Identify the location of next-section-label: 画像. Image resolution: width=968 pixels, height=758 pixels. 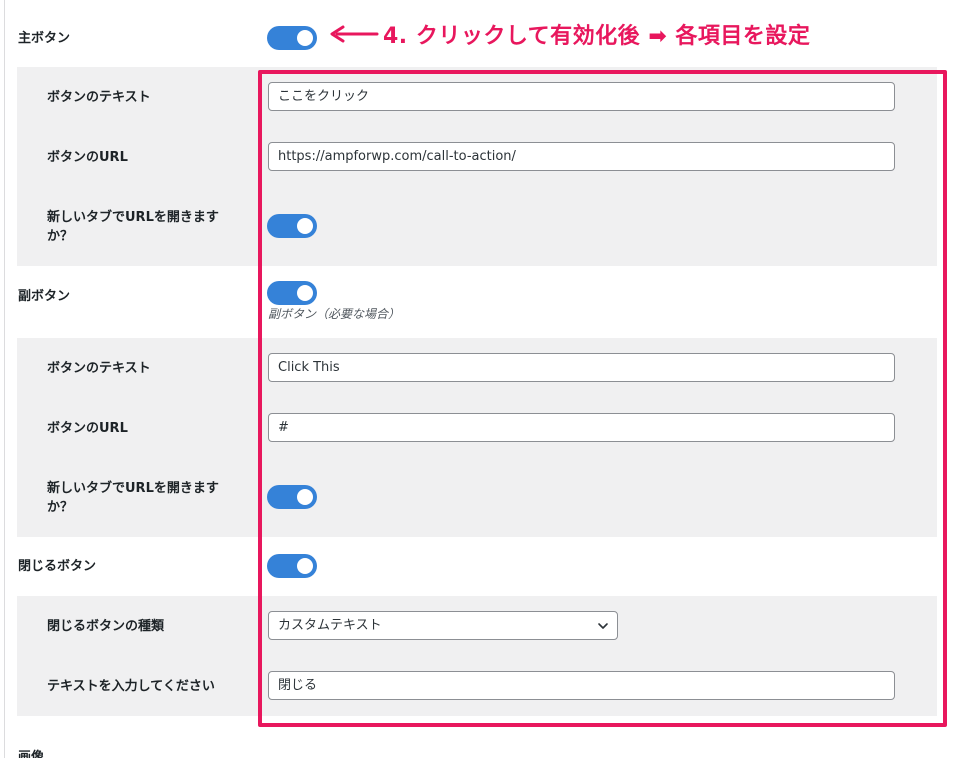
(31, 754).